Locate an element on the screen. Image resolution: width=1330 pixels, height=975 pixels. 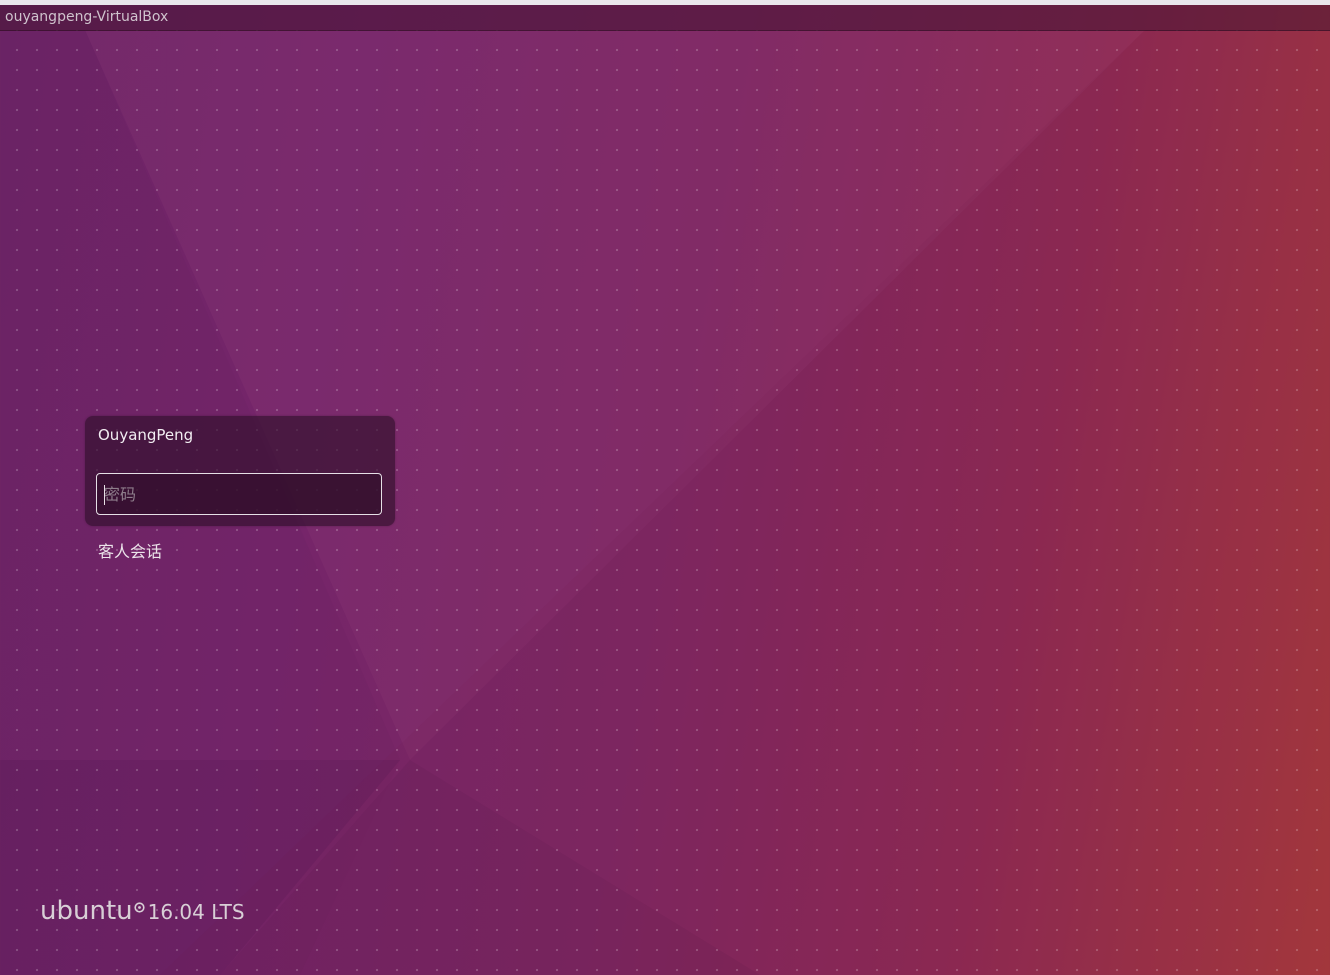
ubuntu-branding: ubuntu 16.04 LTS is located at coordinates (142, 914).